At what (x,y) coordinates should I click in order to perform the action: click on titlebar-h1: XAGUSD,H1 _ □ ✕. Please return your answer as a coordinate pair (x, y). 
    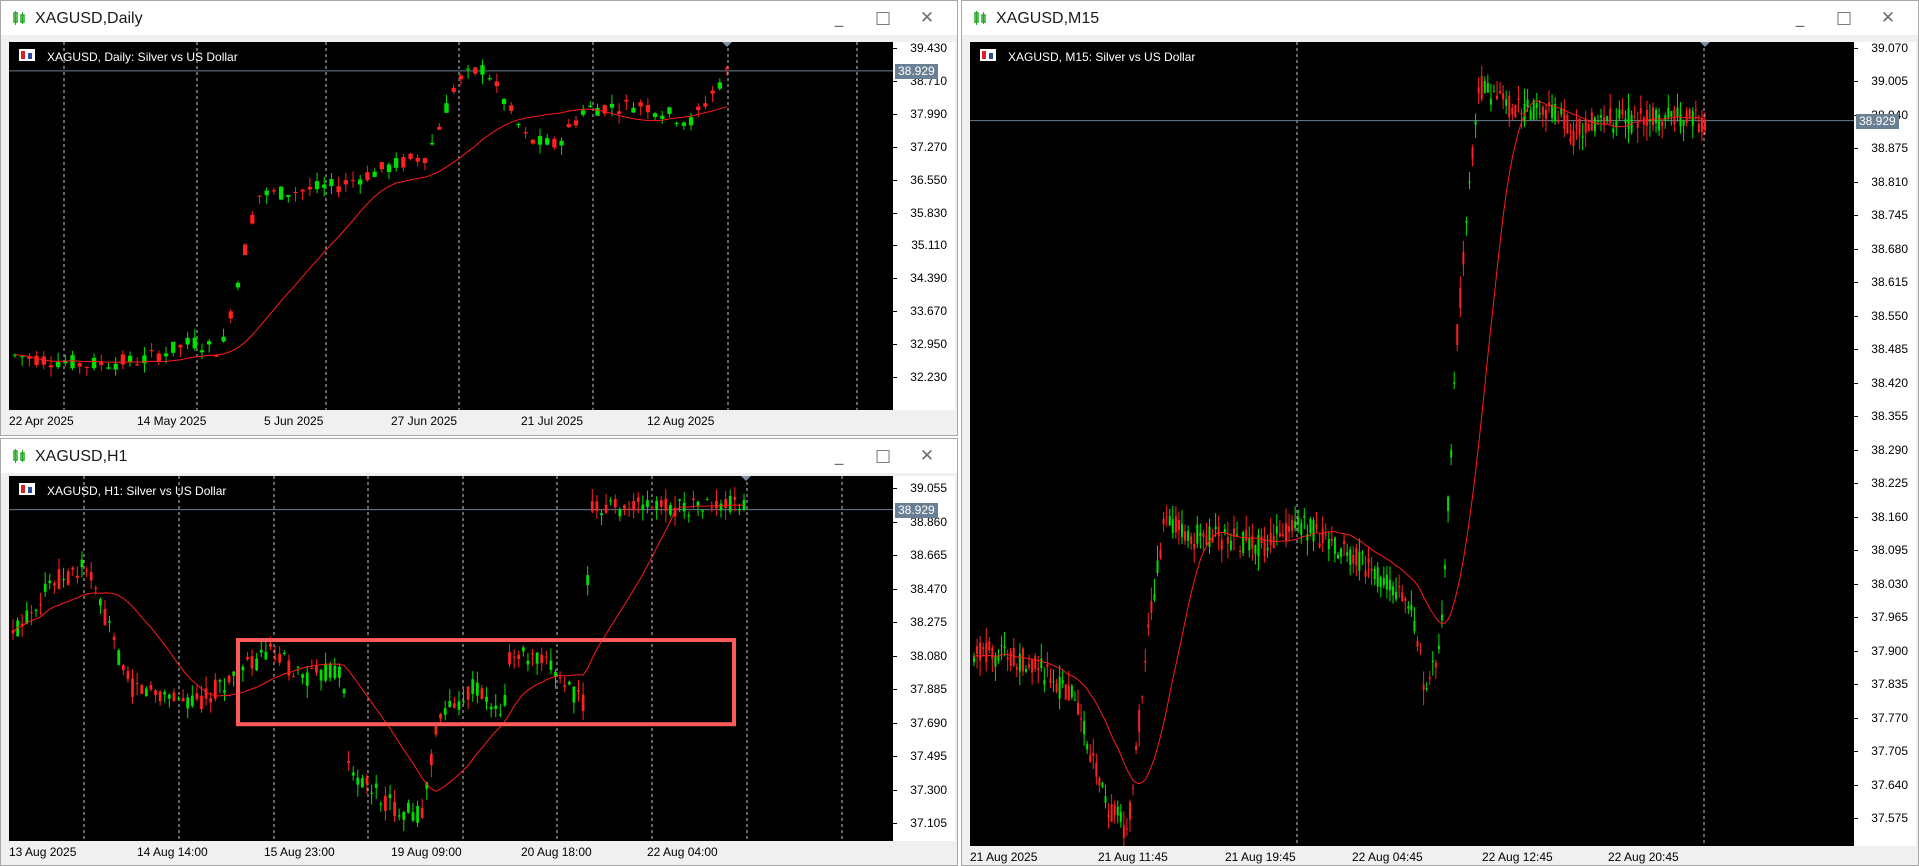
    Looking at the image, I should click on (479, 456).